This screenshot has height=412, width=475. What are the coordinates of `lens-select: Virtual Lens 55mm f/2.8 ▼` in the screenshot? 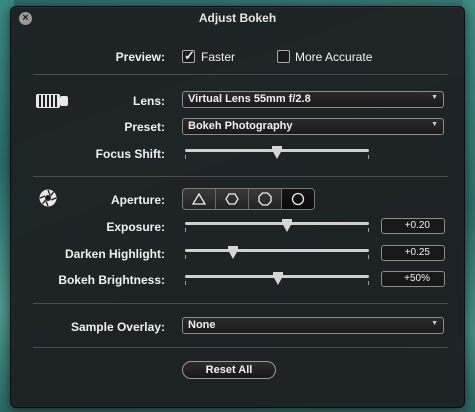 It's located at (313, 99).